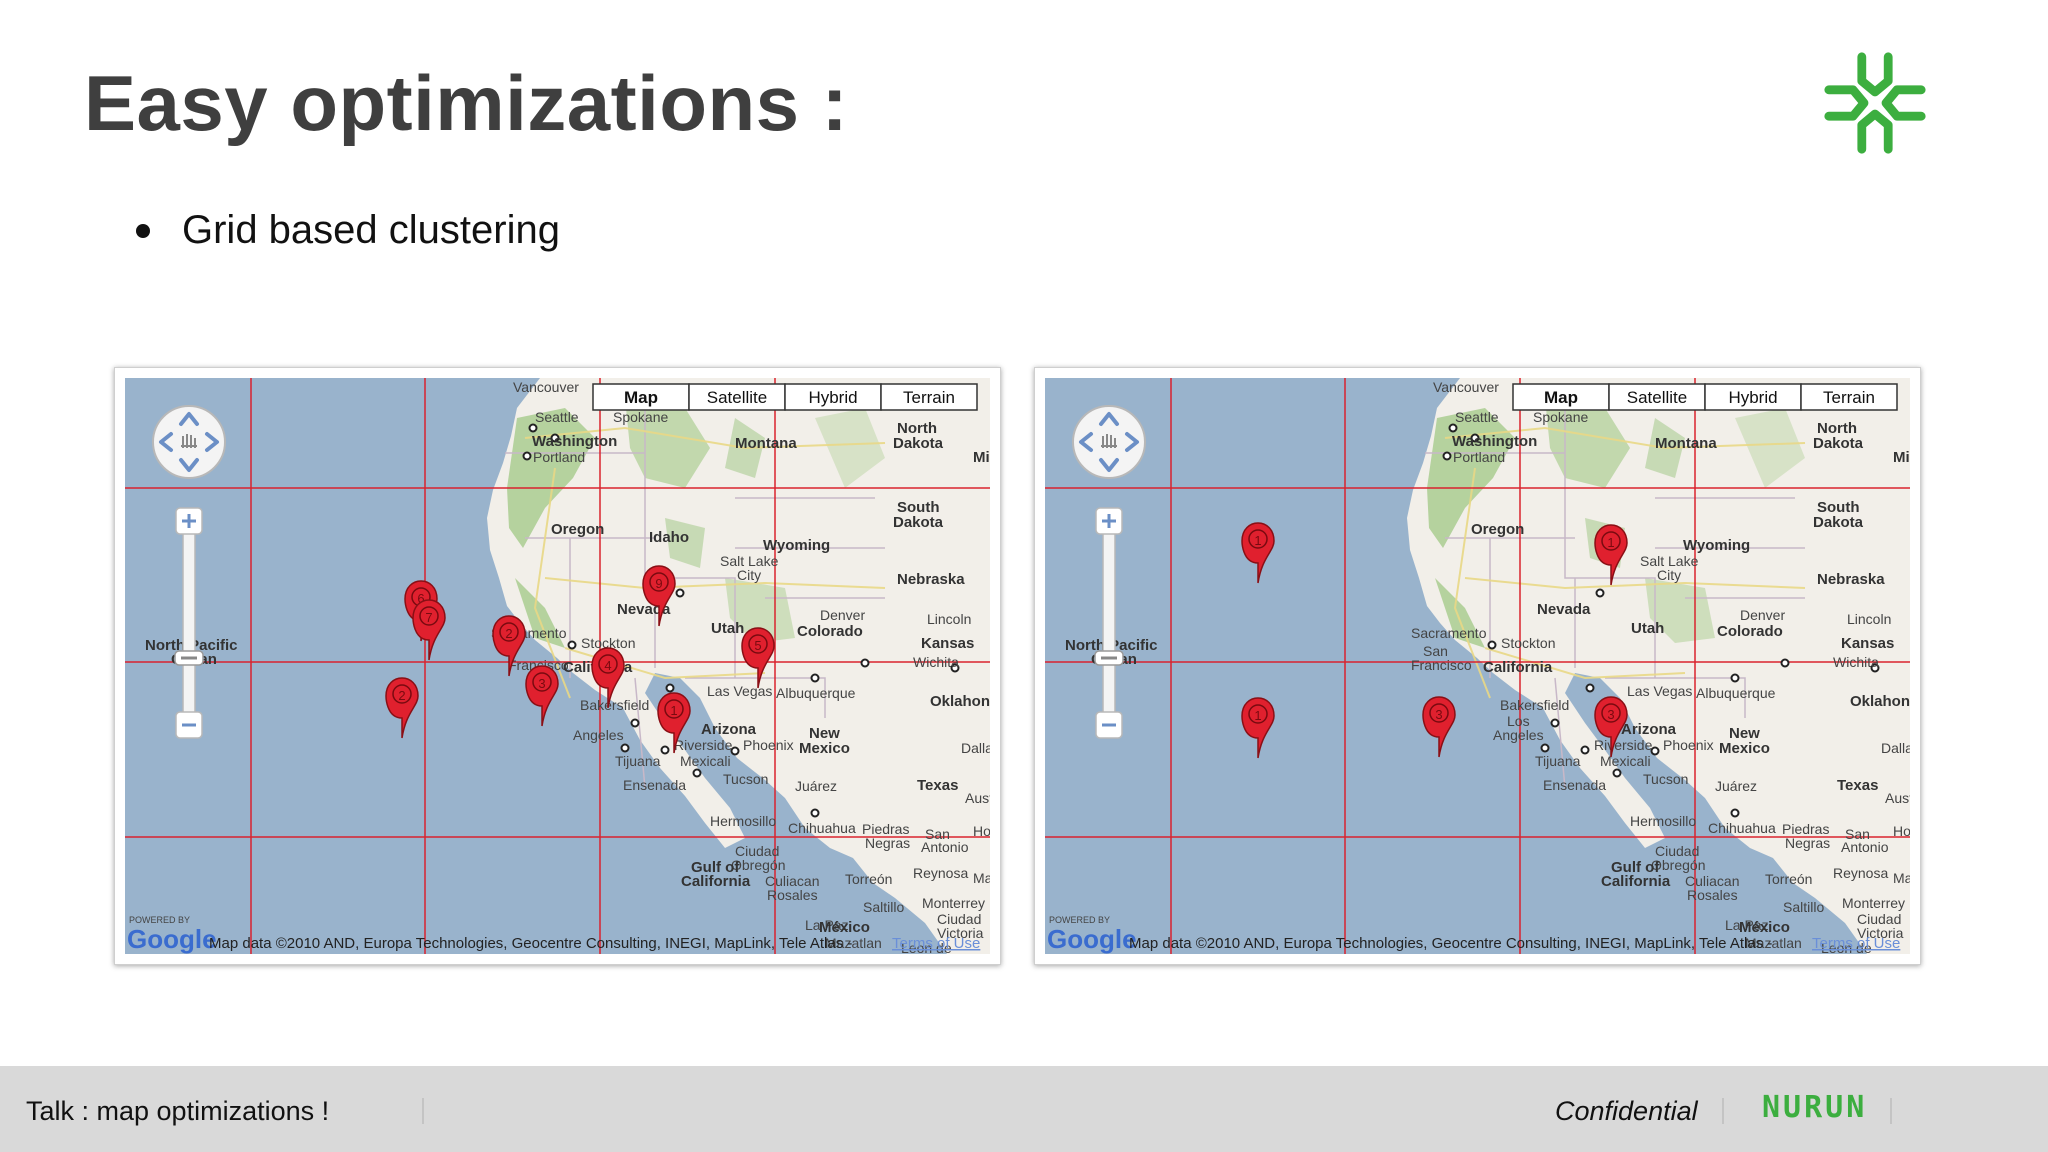 This screenshot has width=2048, height=1152. Describe the element at coordinates (1479, 457) in the screenshot. I see `map-label: Portland` at that location.